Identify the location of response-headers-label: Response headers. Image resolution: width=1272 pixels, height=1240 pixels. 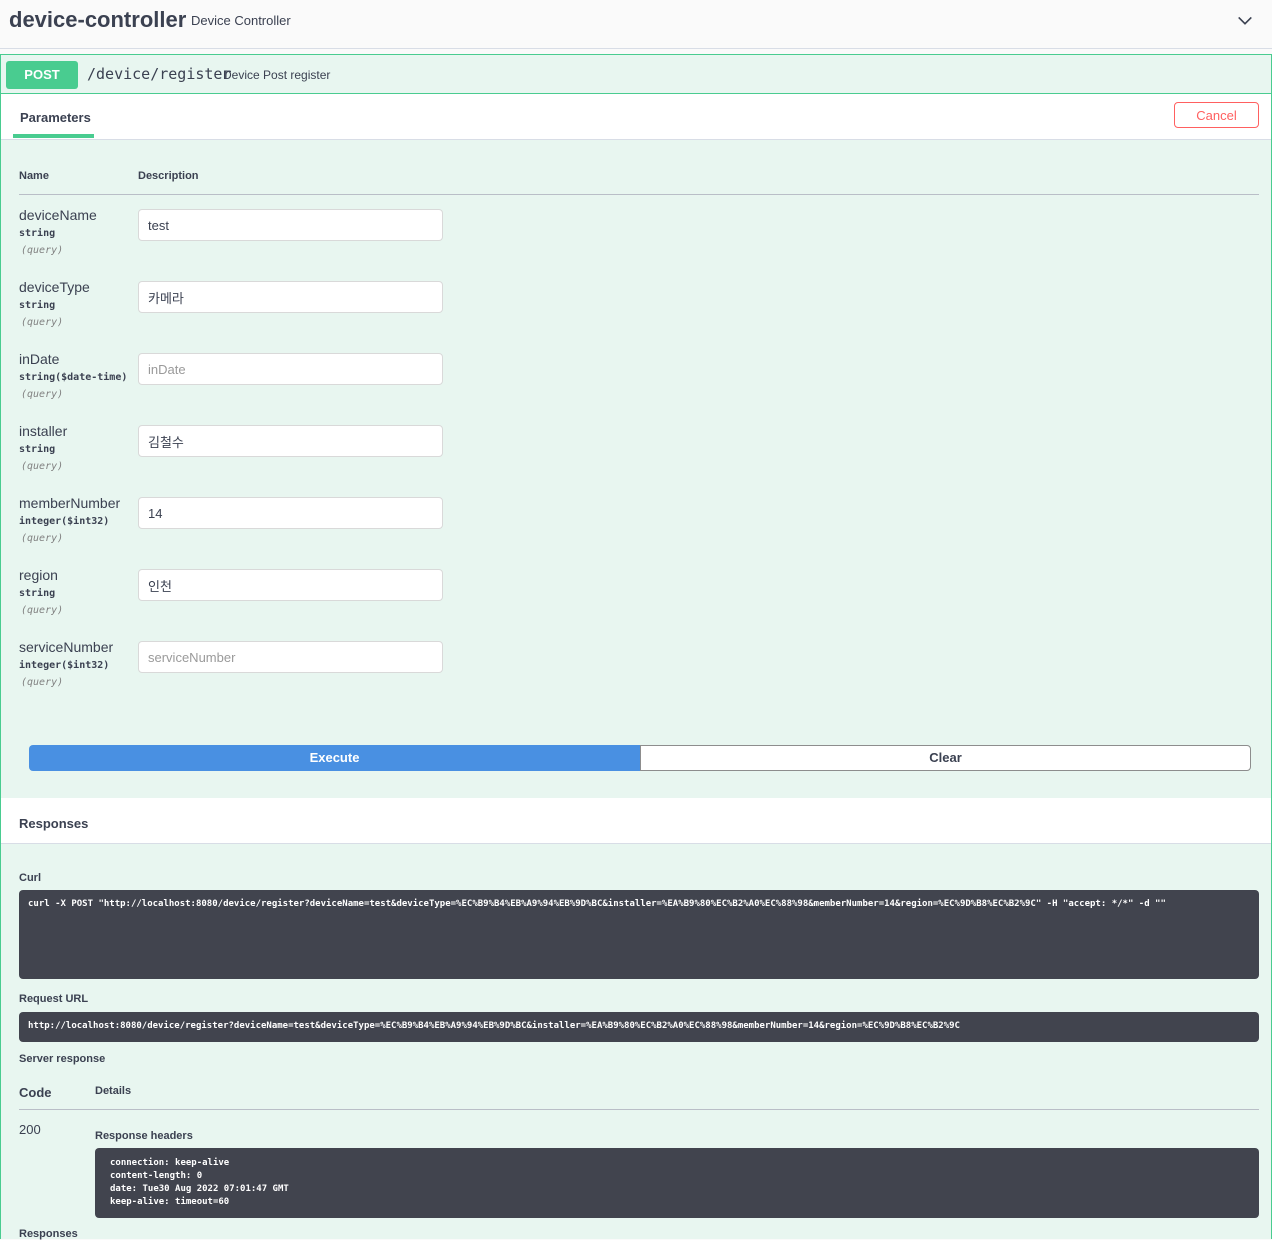
(144, 1136).